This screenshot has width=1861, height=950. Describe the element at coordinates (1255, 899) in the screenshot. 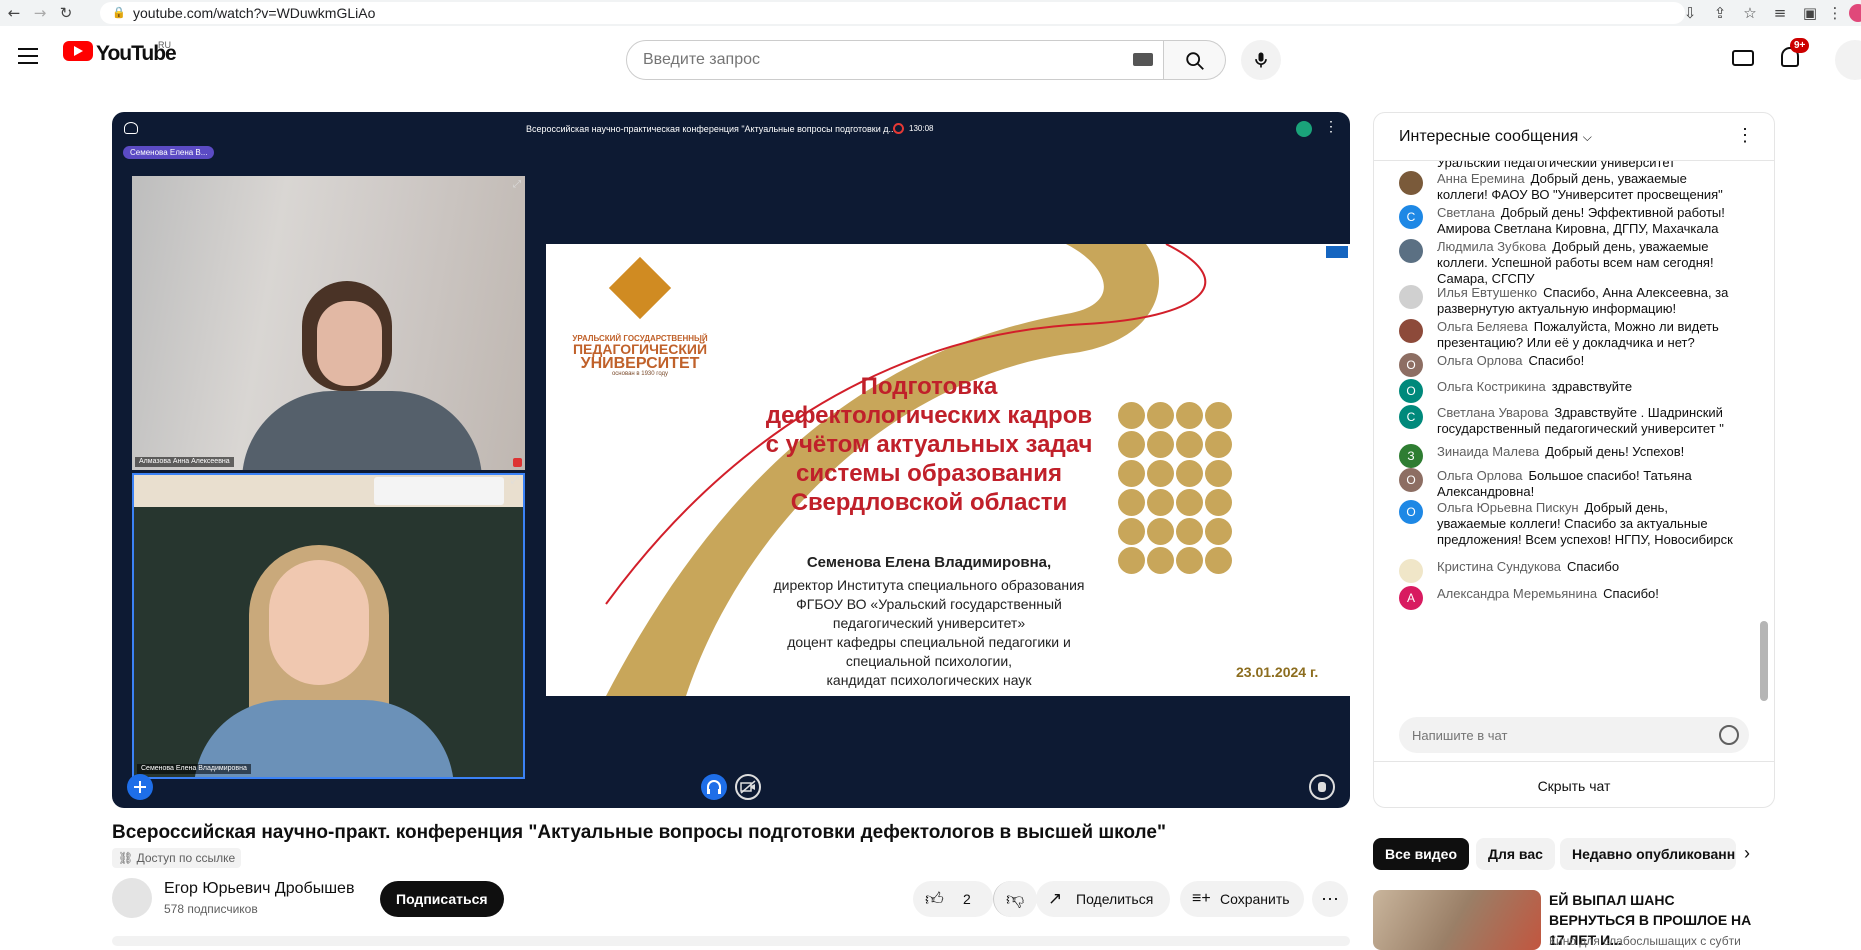

I see `save-label: Сохранить` at that location.